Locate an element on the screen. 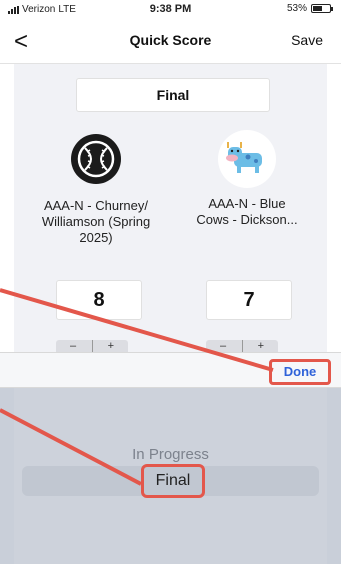  home-score-stepper: – + is located at coordinates (92, 346).